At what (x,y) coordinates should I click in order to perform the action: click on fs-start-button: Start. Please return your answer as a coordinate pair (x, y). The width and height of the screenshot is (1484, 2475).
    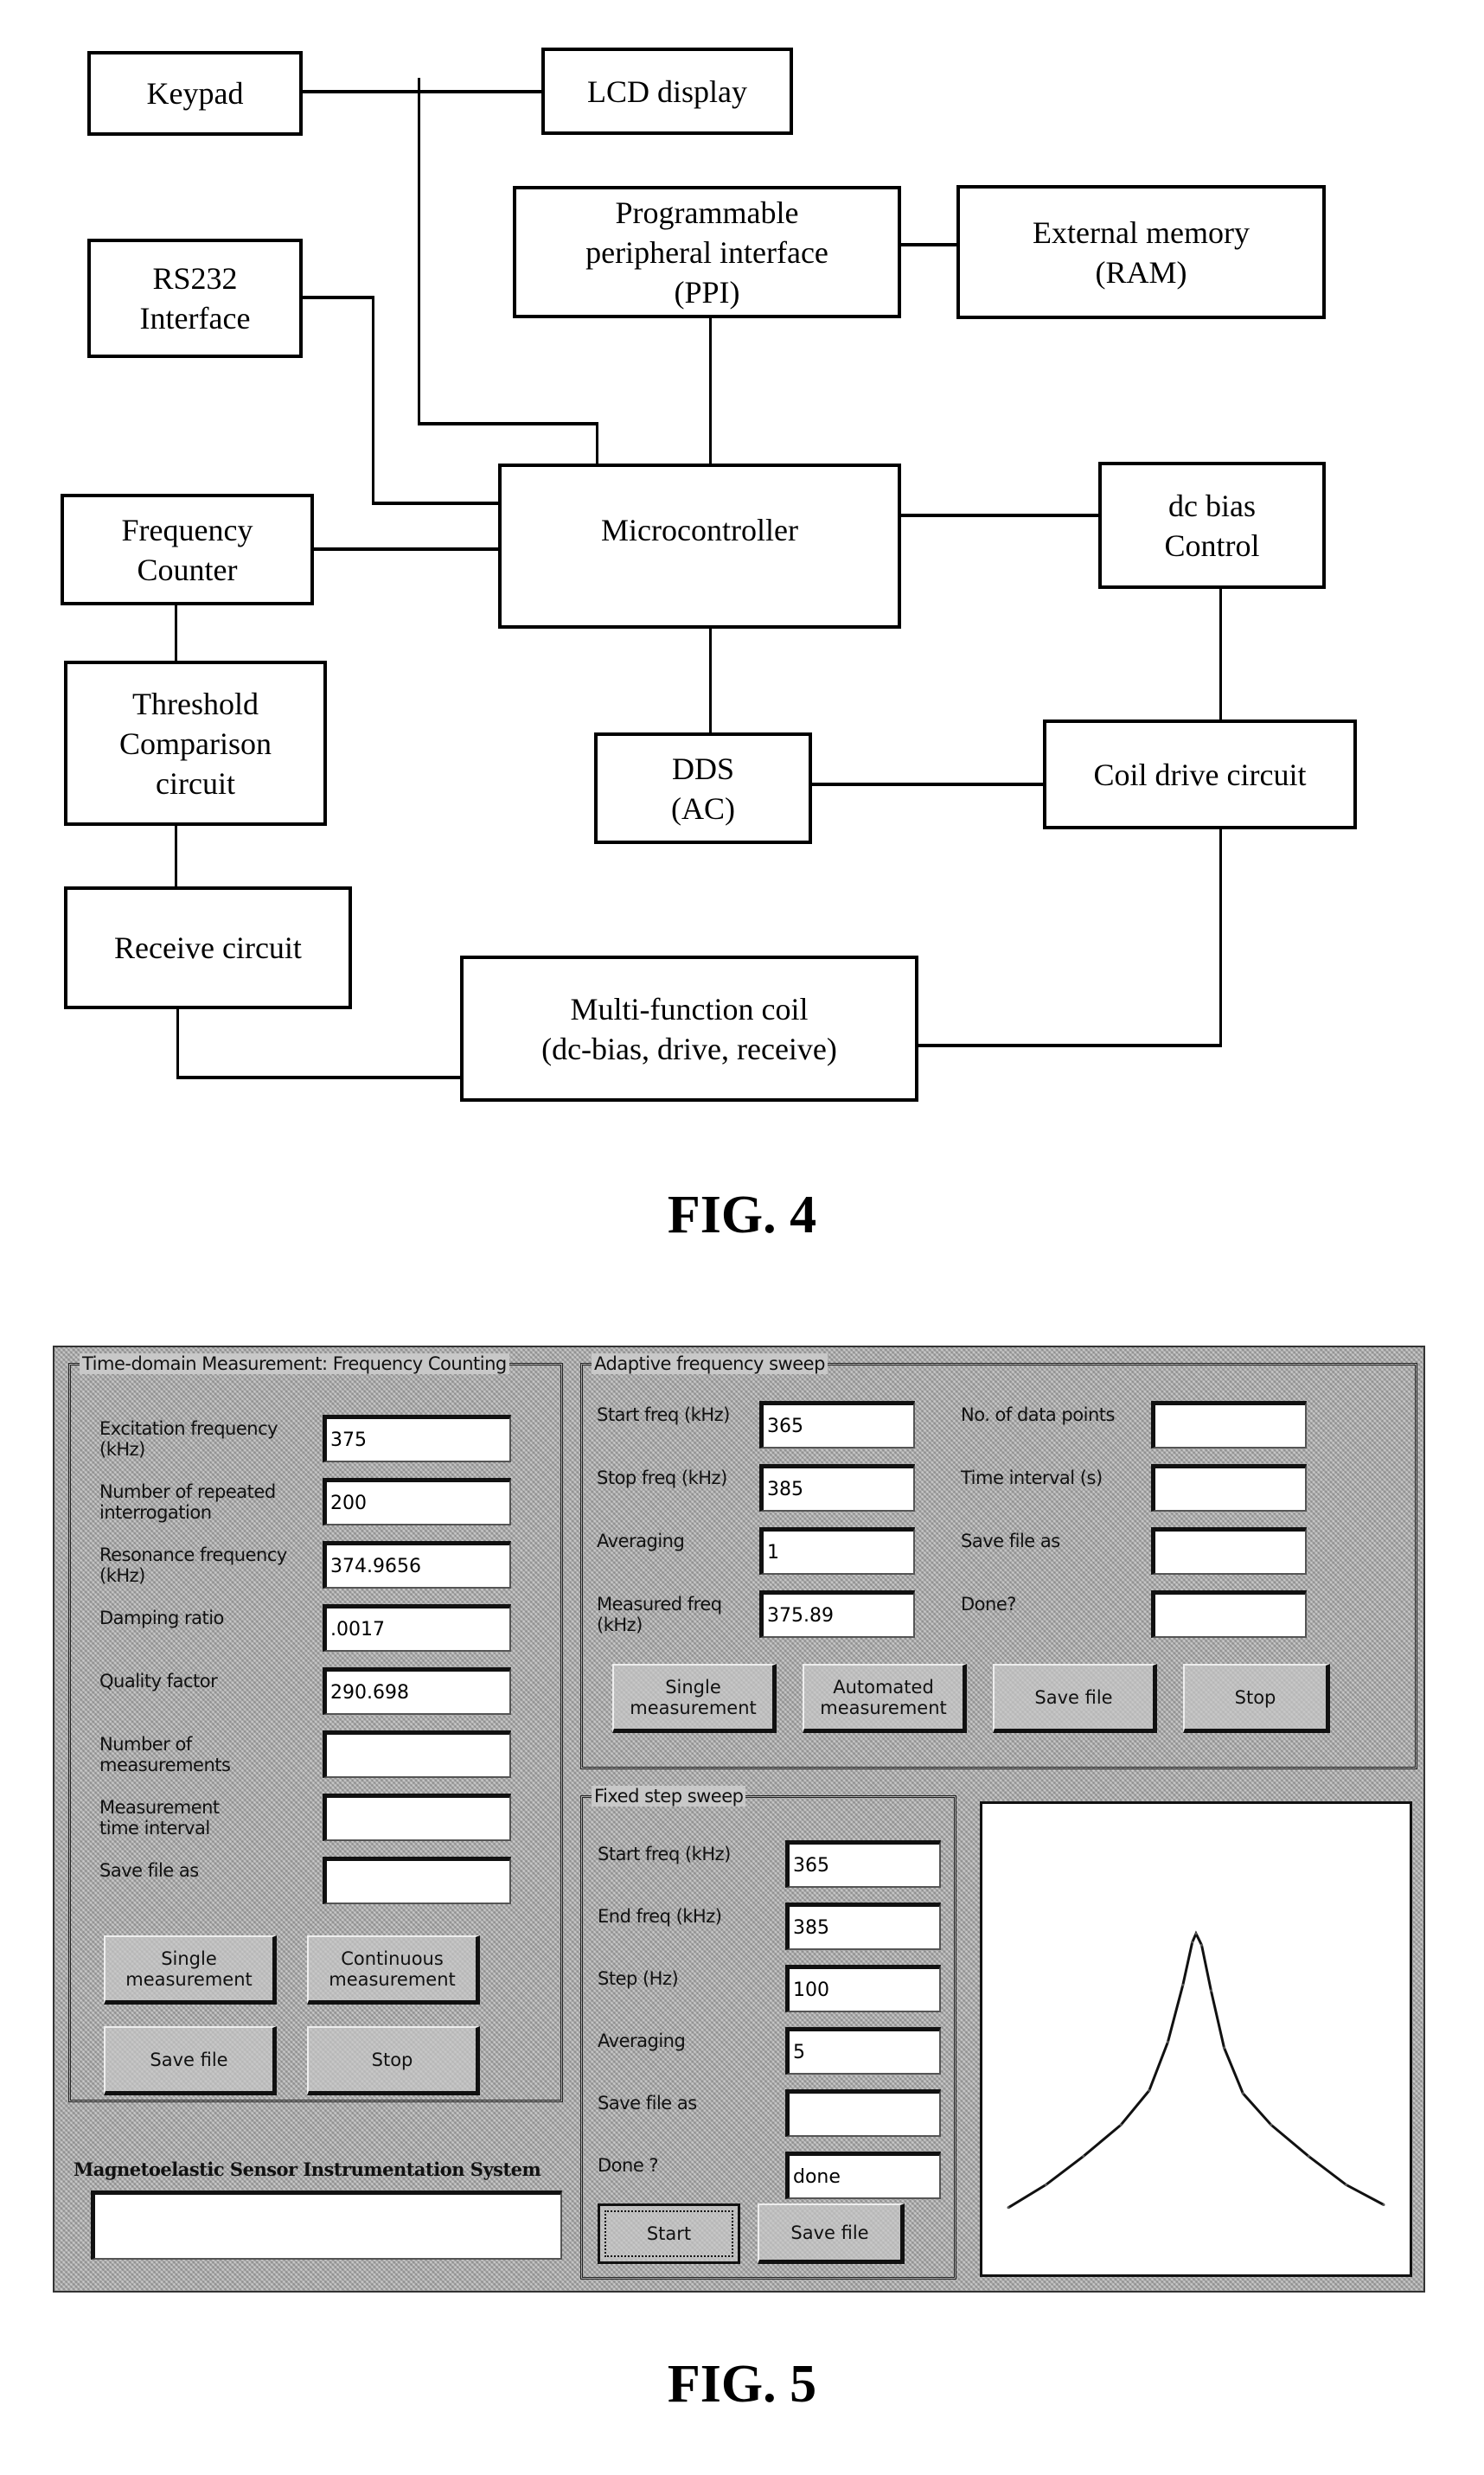
    Looking at the image, I should click on (669, 2233).